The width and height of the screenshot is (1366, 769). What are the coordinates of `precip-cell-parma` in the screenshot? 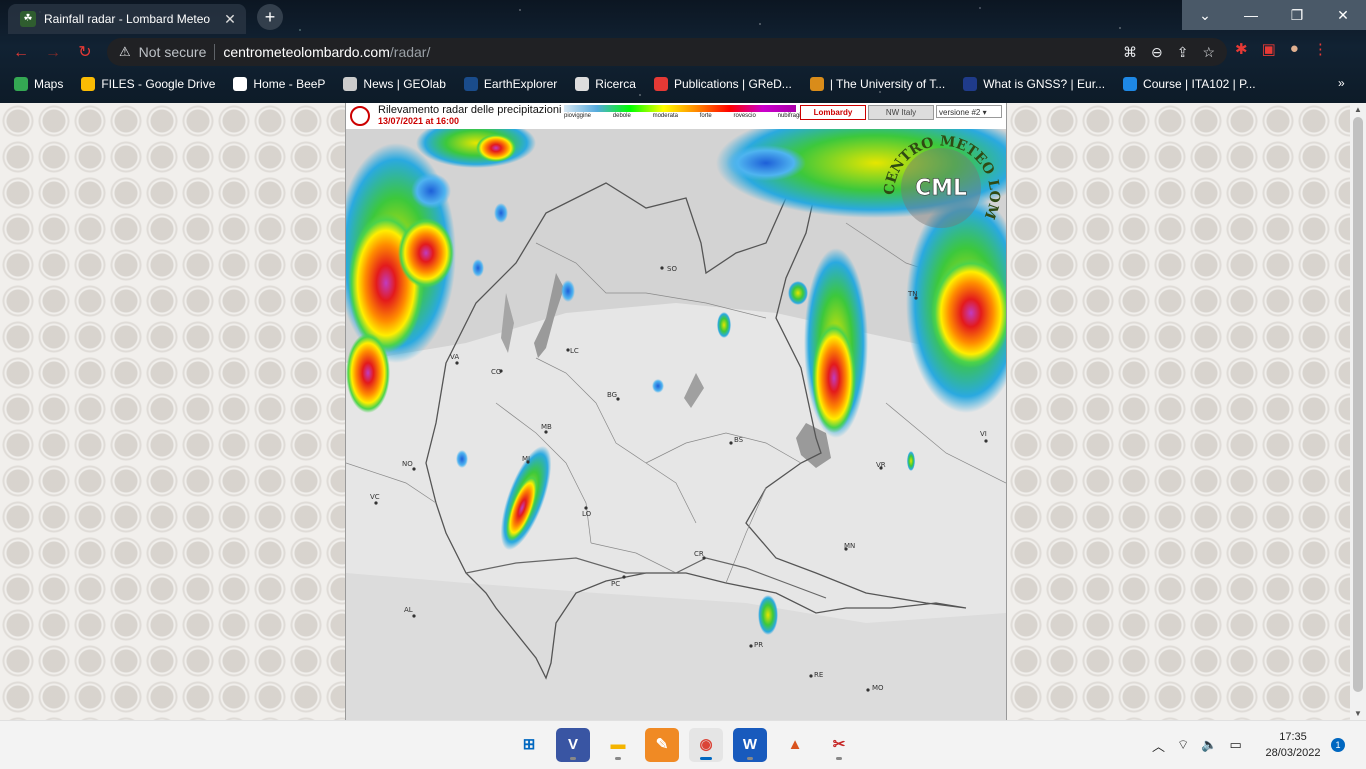 It's located at (768, 615).